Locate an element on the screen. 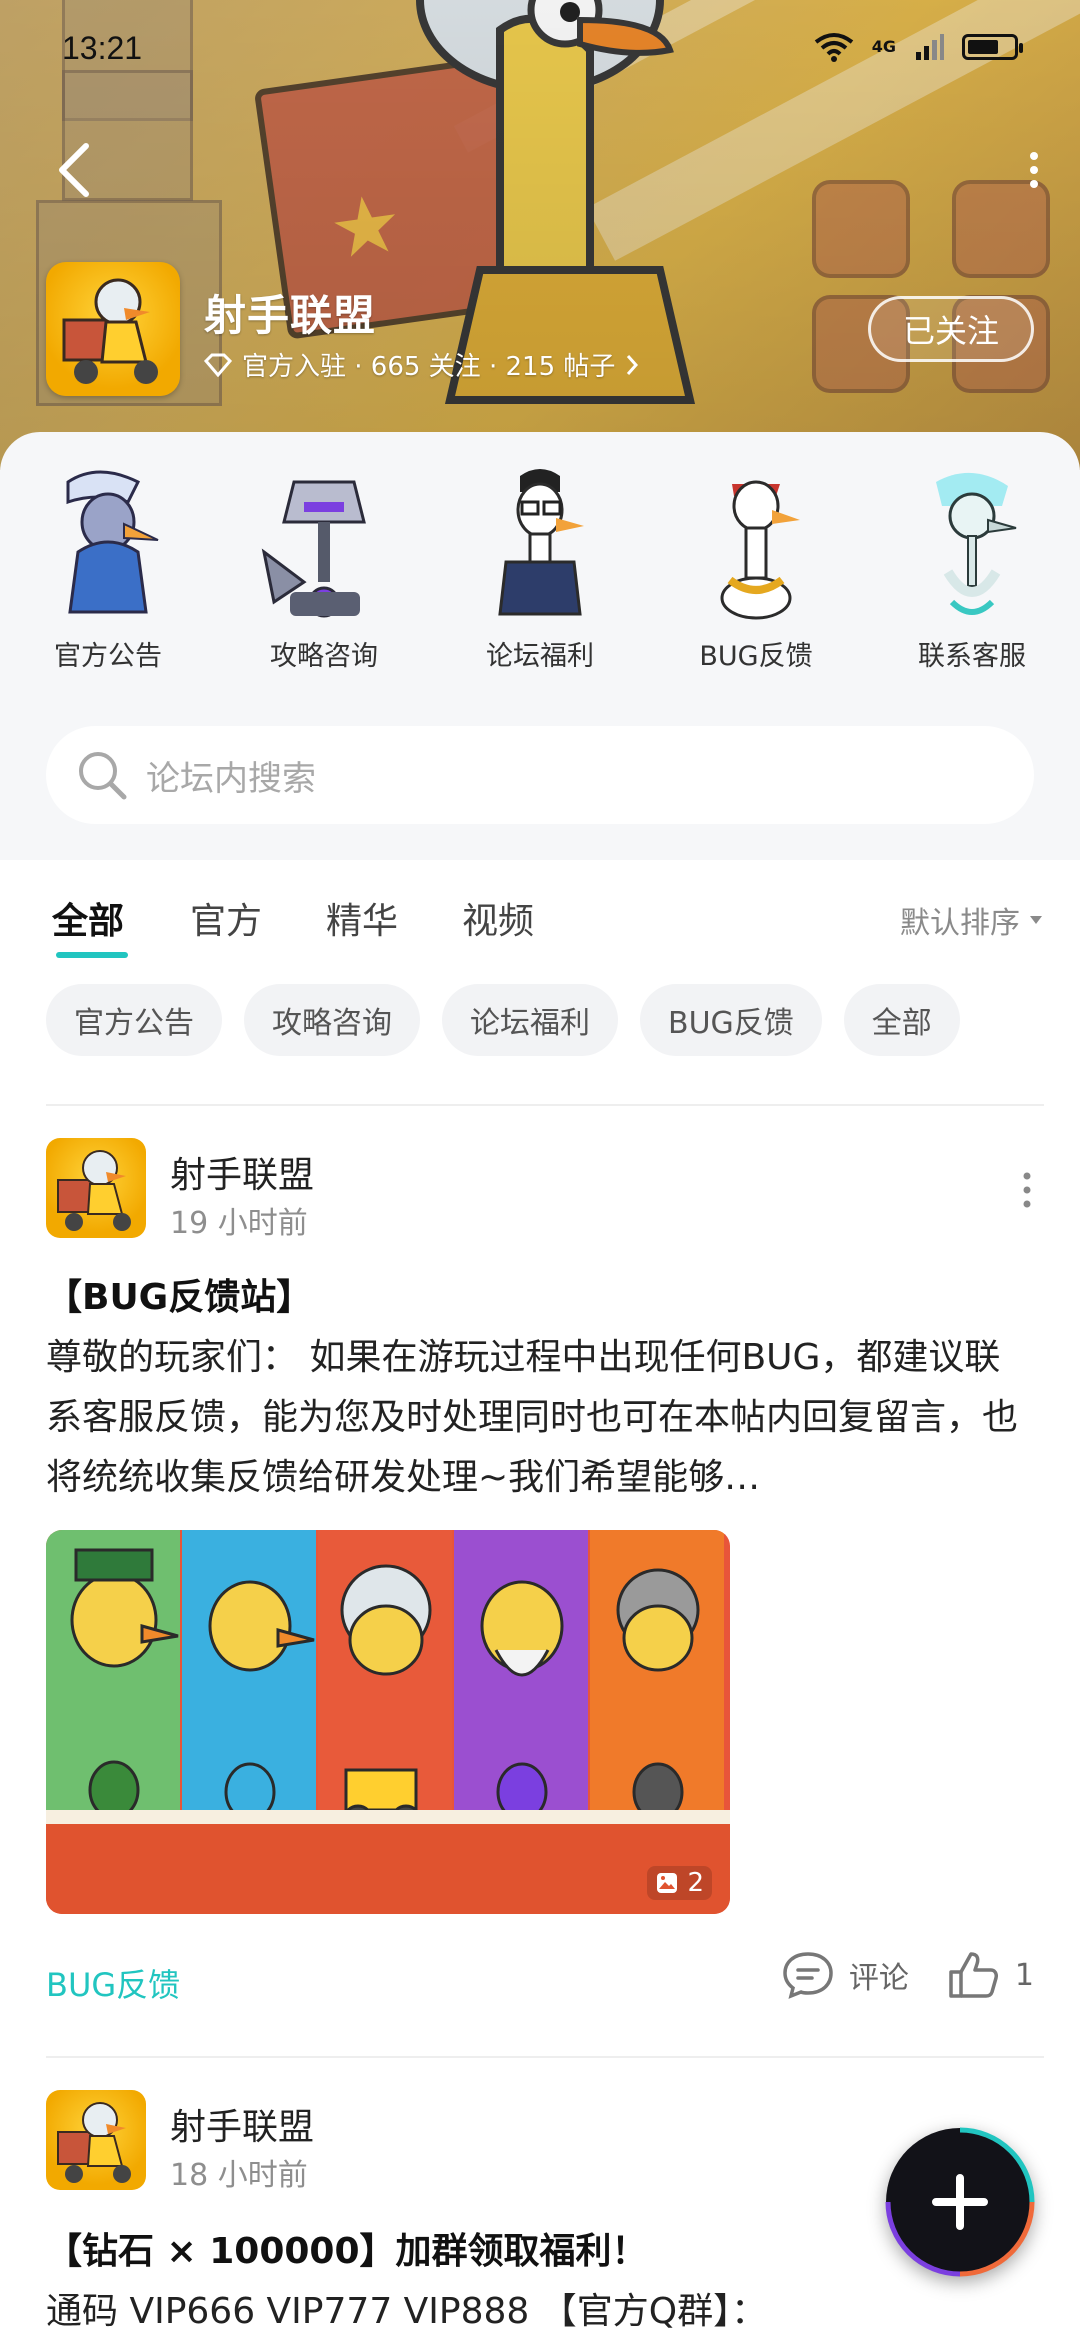  chip-bug-report: BUG反馈 is located at coordinates (731, 1020).